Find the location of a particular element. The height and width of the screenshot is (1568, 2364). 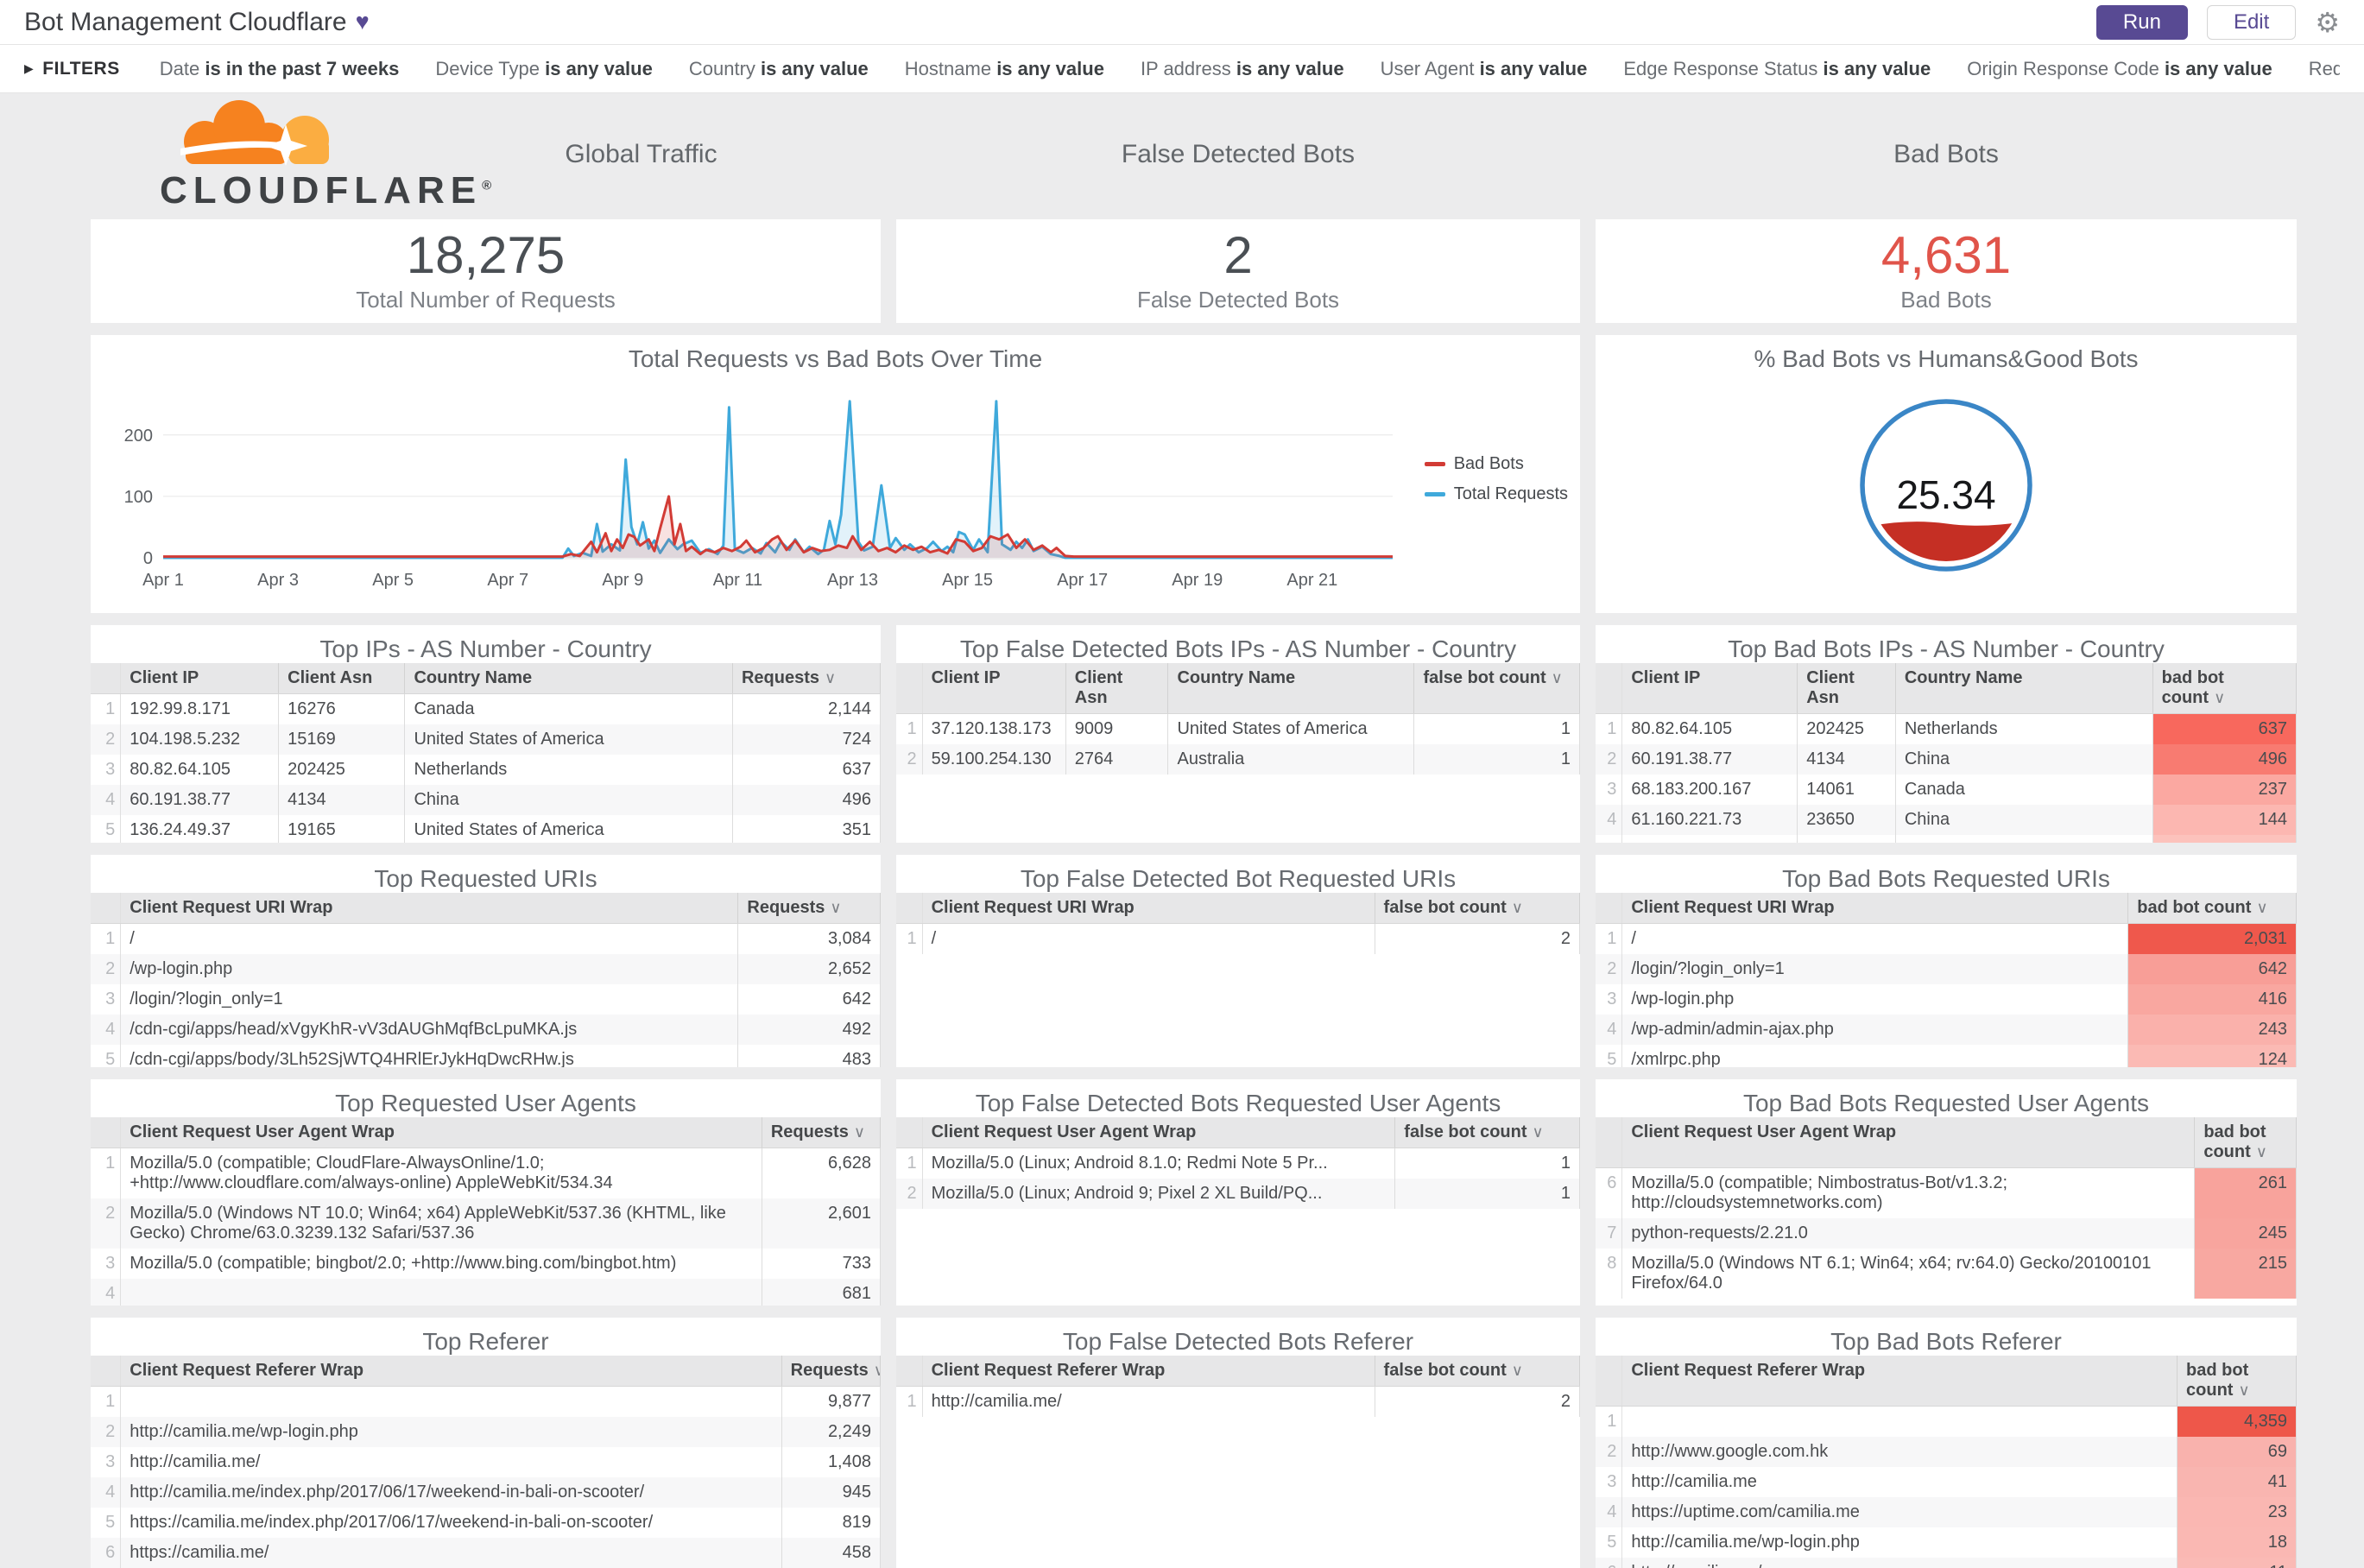

table-row: 1 80.82.64.105 202425 Netherlands 637 is located at coordinates (1946, 729).